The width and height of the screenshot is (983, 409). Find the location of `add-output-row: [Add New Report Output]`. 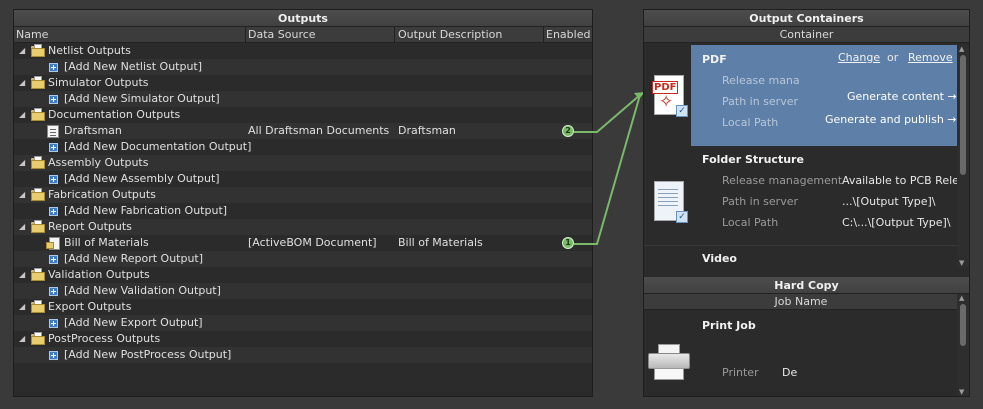

add-output-row: [Add New Report Output] is located at coordinates (303, 259).